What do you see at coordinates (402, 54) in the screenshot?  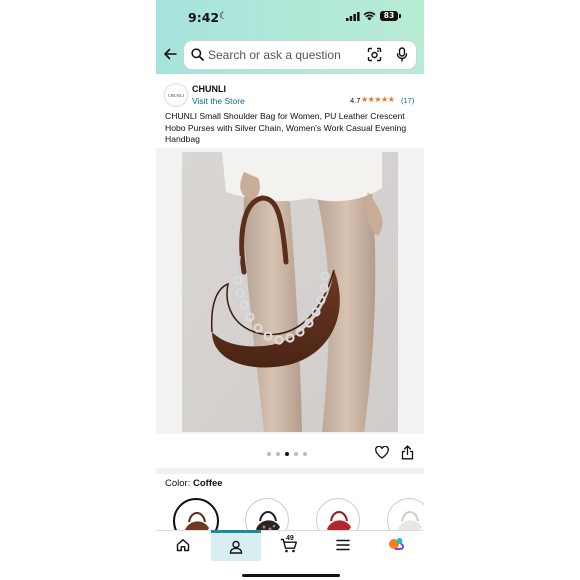 I see `microphone-icon` at bounding box center [402, 54].